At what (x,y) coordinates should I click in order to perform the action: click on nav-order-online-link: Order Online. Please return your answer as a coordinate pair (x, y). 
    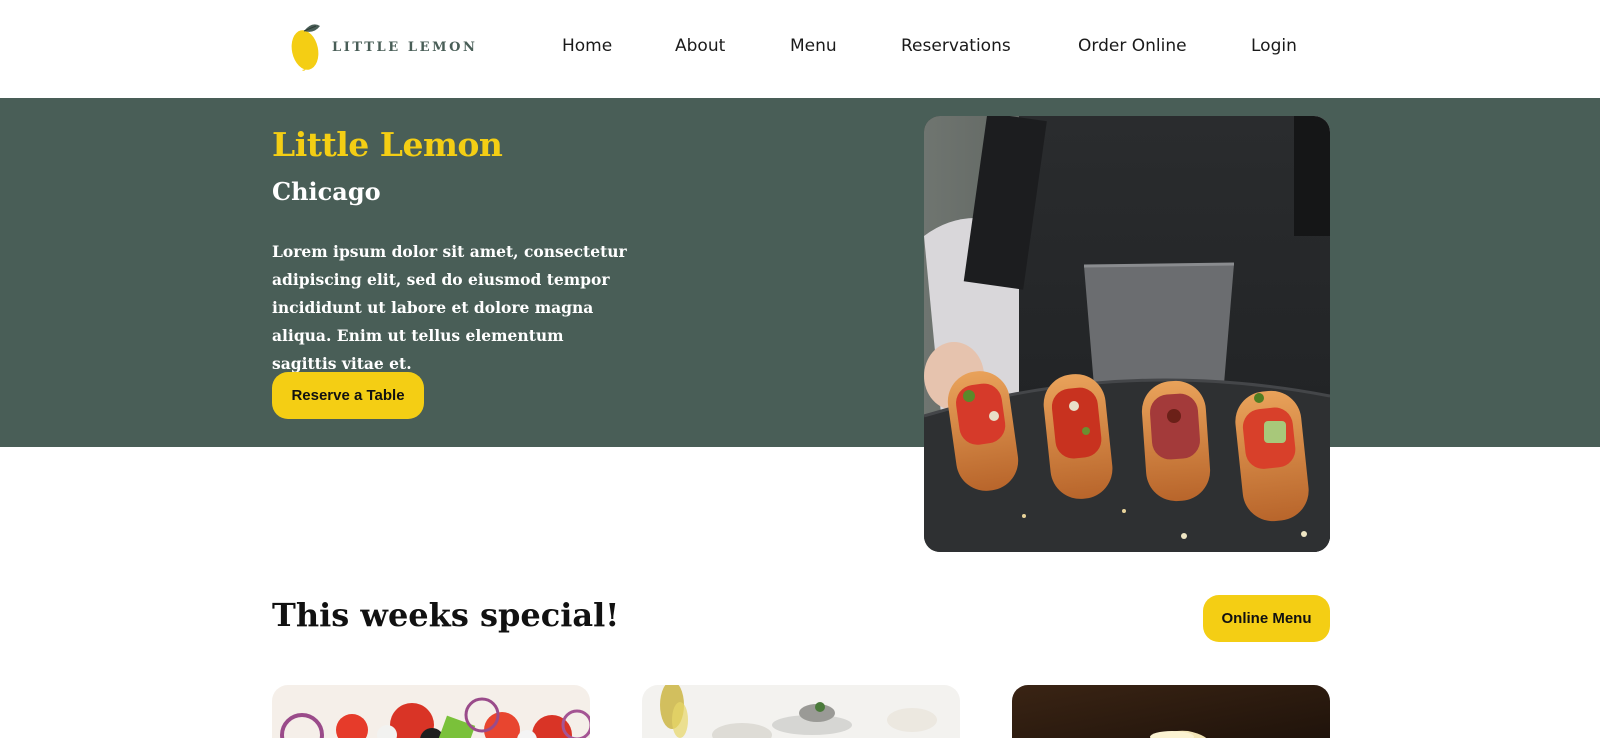
    Looking at the image, I should click on (1132, 46).